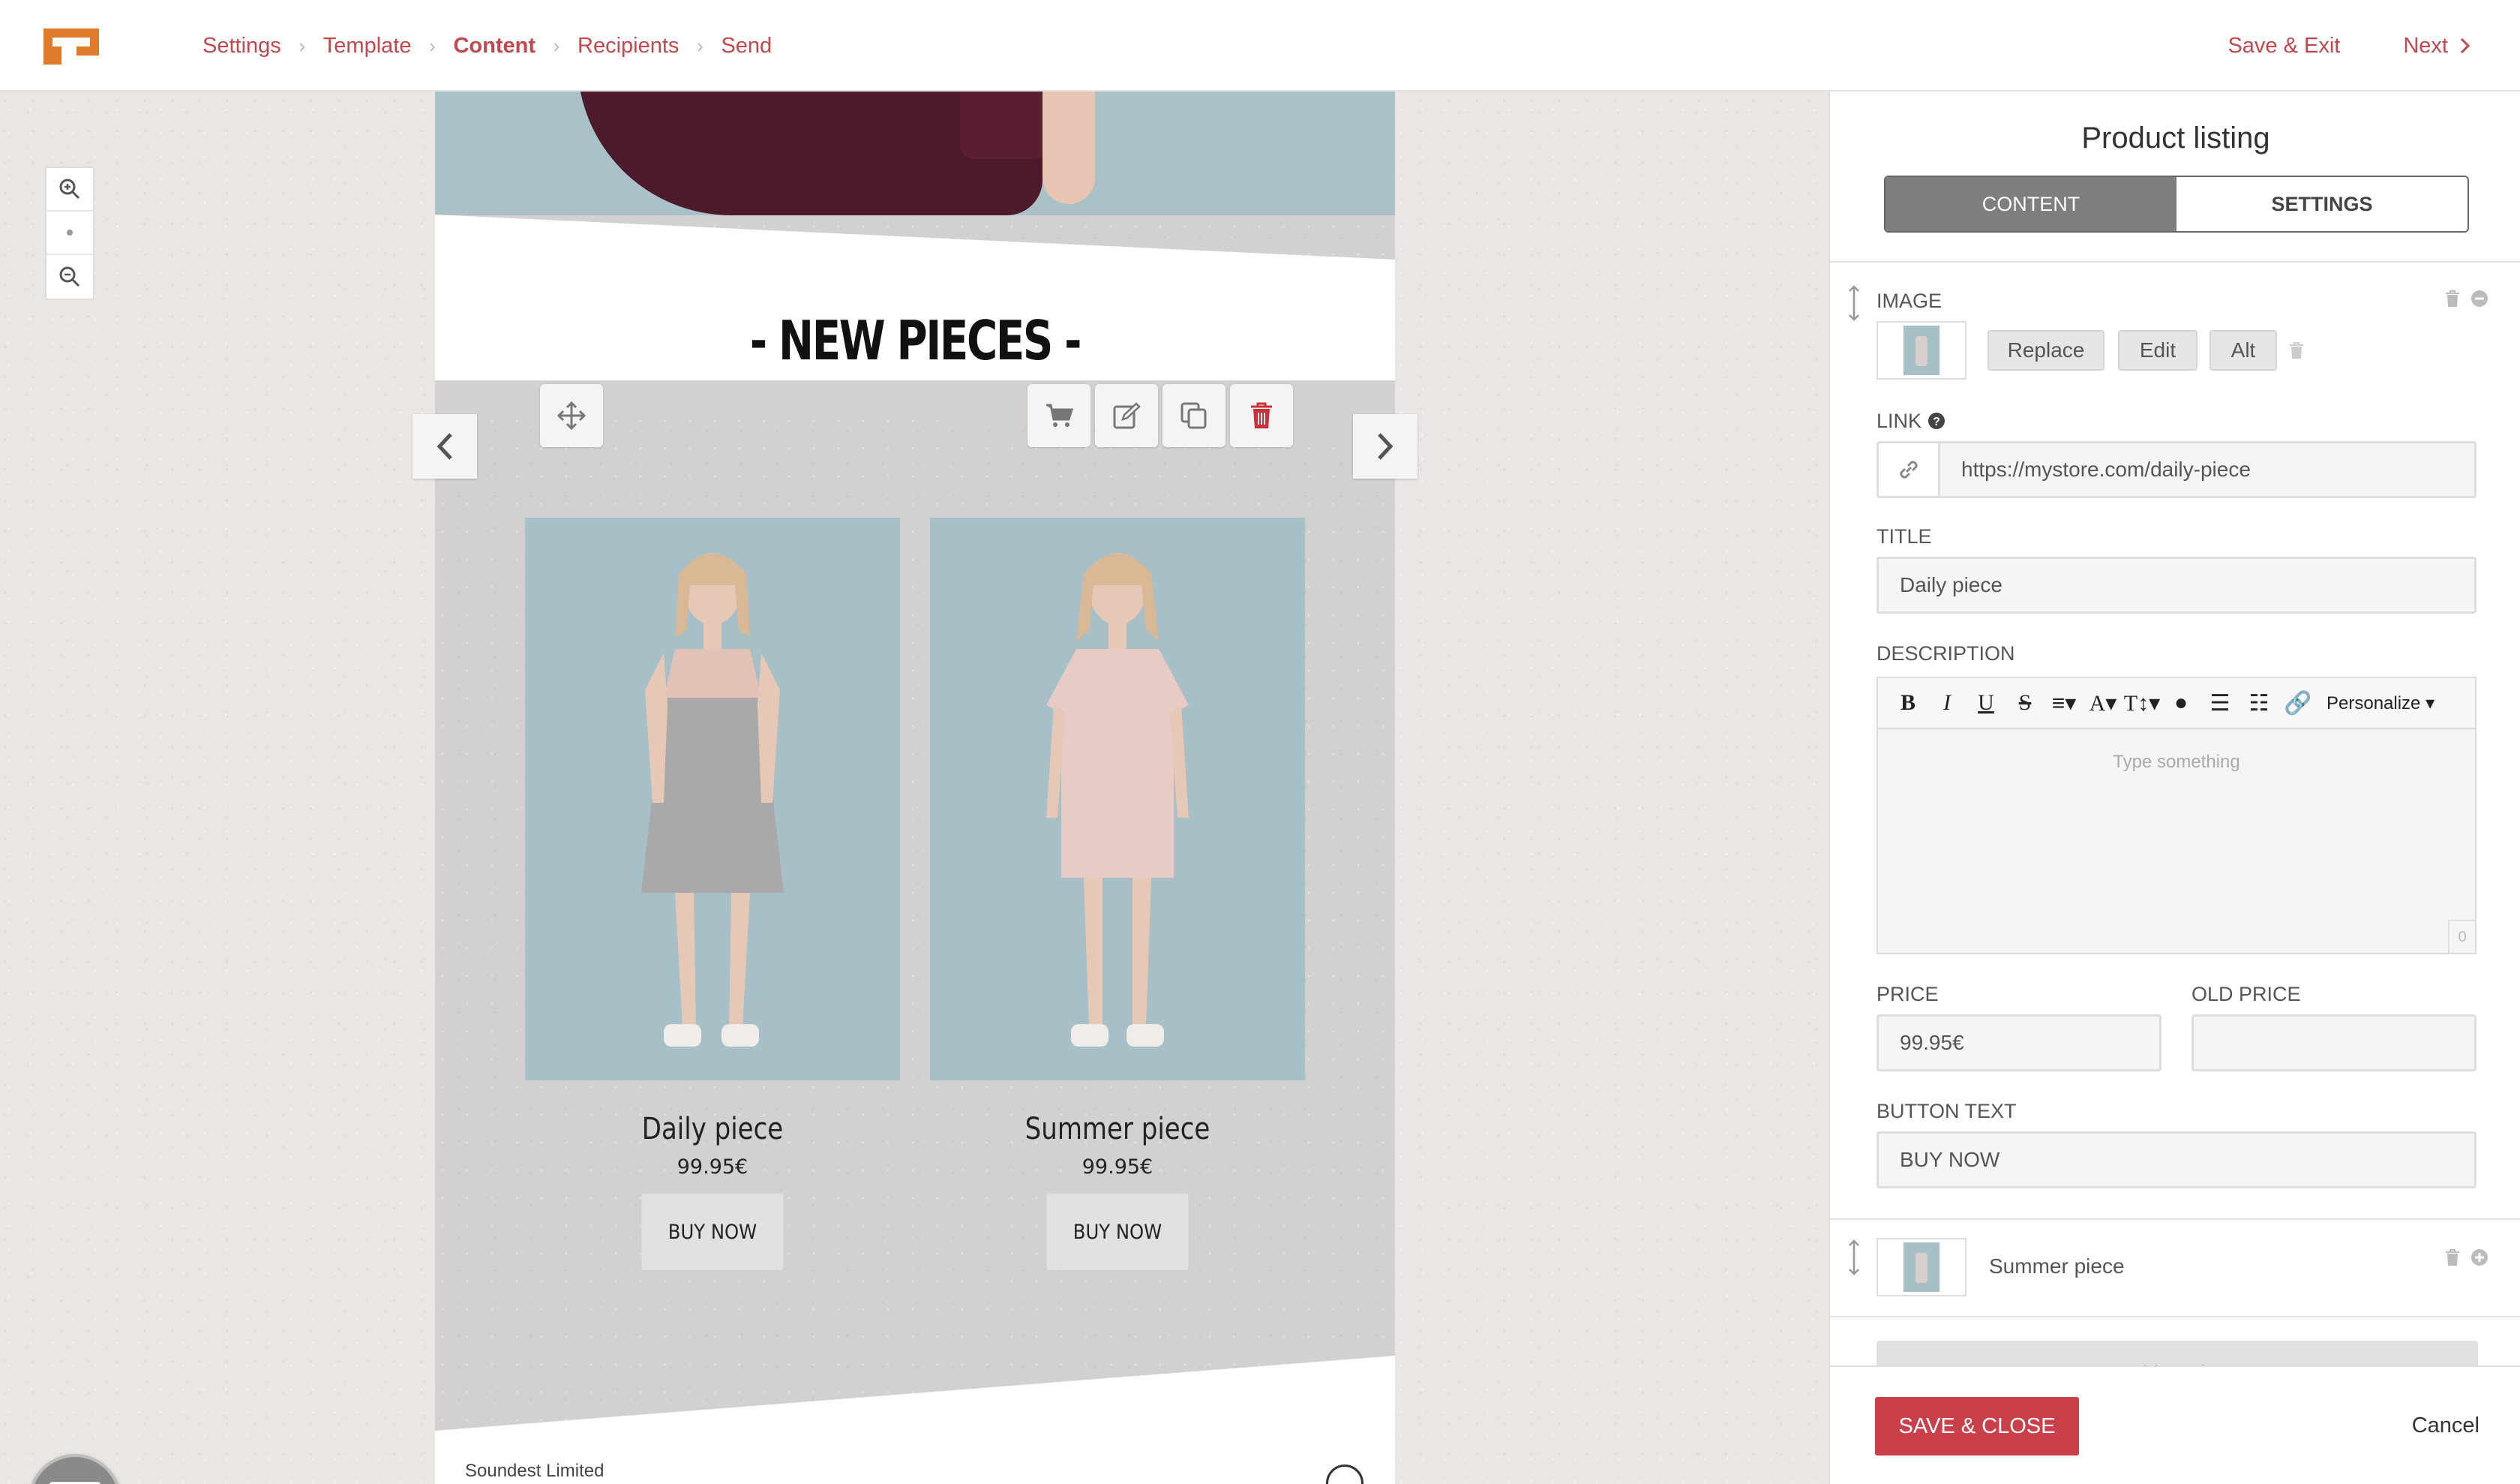 This screenshot has height=1484, width=2520. What do you see at coordinates (241, 46) in the screenshot?
I see `step-settings: Settings` at bounding box center [241, 46].